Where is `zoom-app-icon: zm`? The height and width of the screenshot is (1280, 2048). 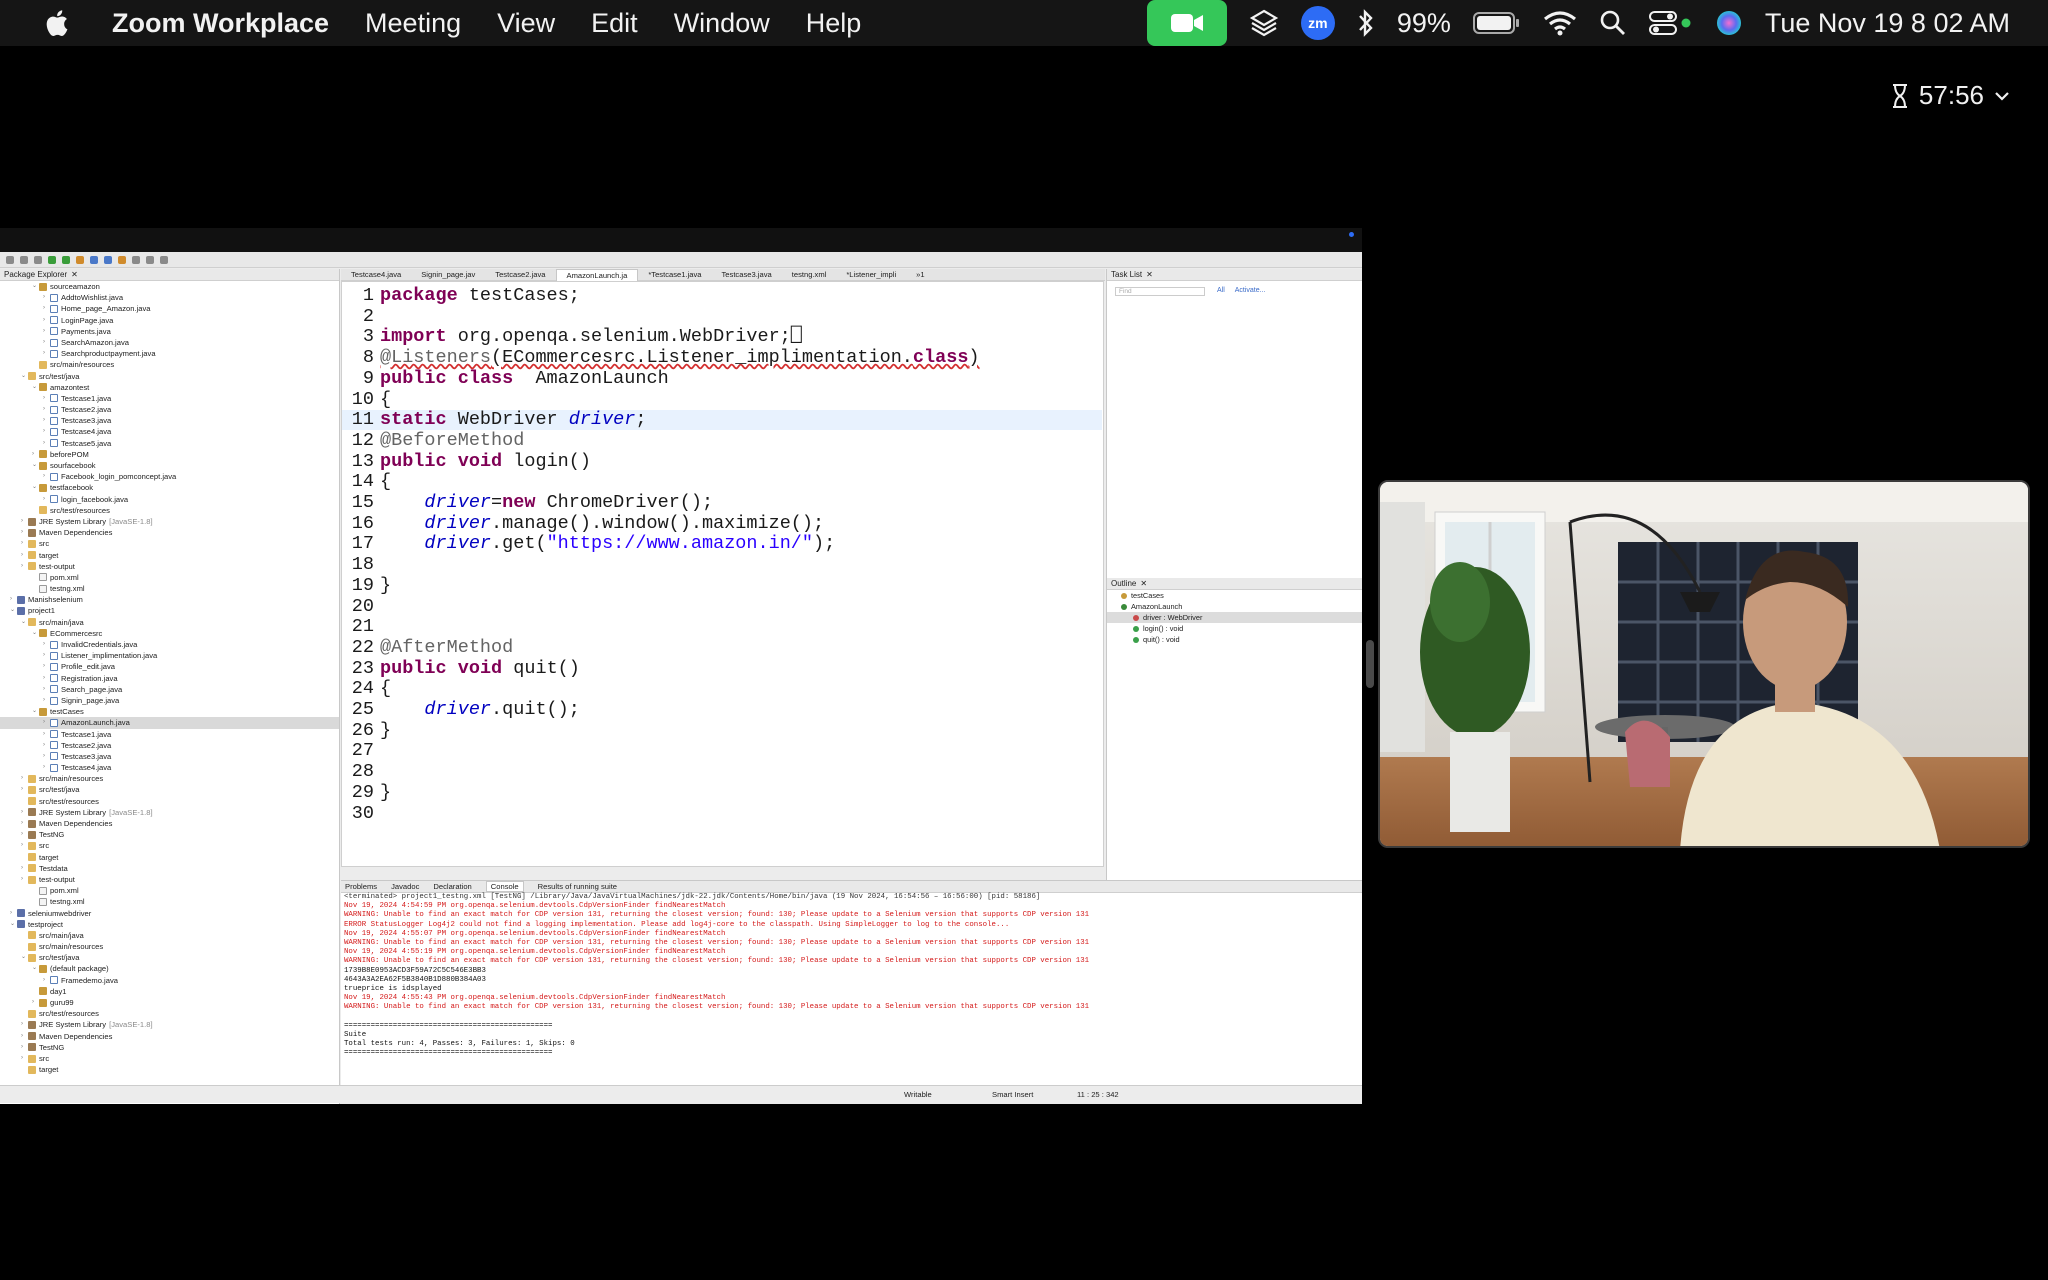 zoom-app-icon: zm is located at coordinates (1317, 23).